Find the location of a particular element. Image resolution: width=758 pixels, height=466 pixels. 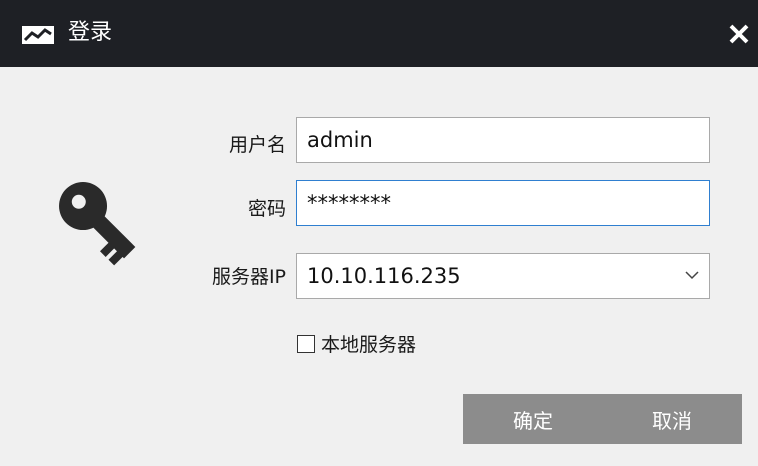

chart-logo-icon is located at coordinates (38, 35).